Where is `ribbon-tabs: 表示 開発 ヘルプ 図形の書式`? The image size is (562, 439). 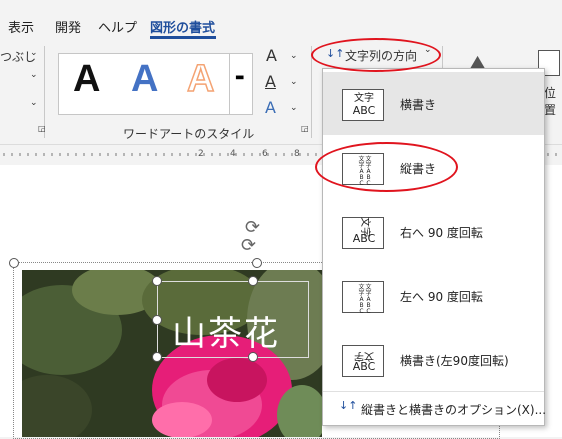
ribbon-tabs: 表示 開発 ヘルプ 図形の書式 is located at coordinates (281, 20).